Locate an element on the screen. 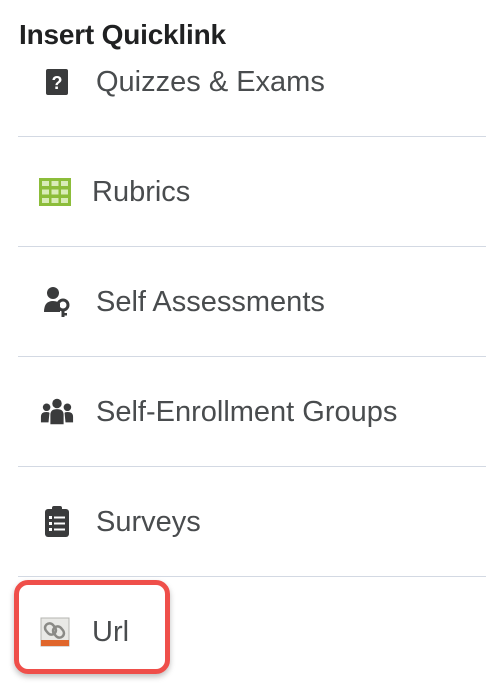 The width and height of the screenshot is (486, 687). clipboard-list-icon is located at coordinates (57, 522).